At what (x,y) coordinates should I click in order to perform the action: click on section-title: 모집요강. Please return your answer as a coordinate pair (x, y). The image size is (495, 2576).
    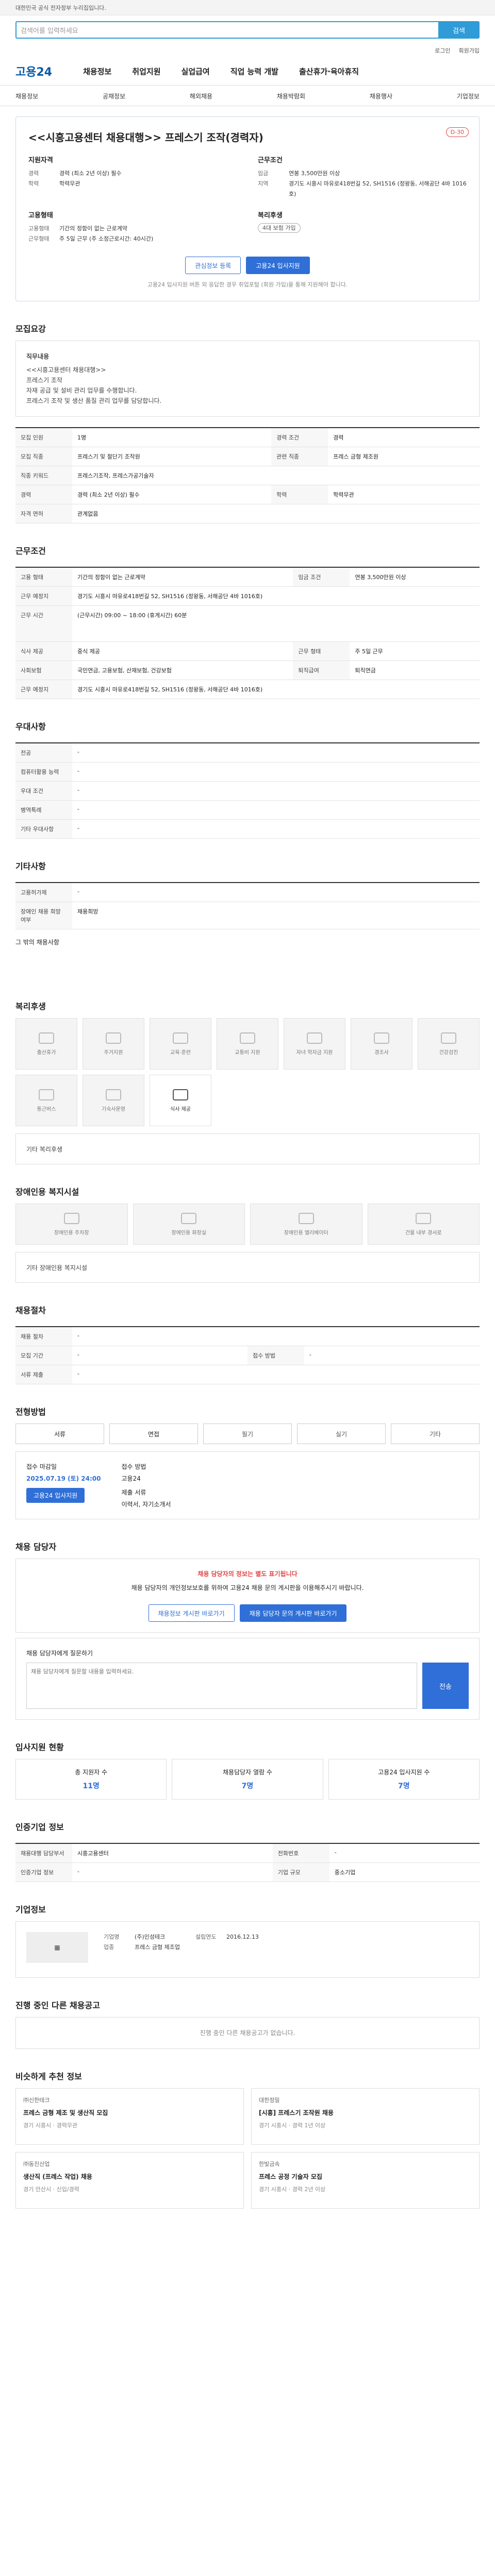
    Looking at the image, I should click on (31, 329).